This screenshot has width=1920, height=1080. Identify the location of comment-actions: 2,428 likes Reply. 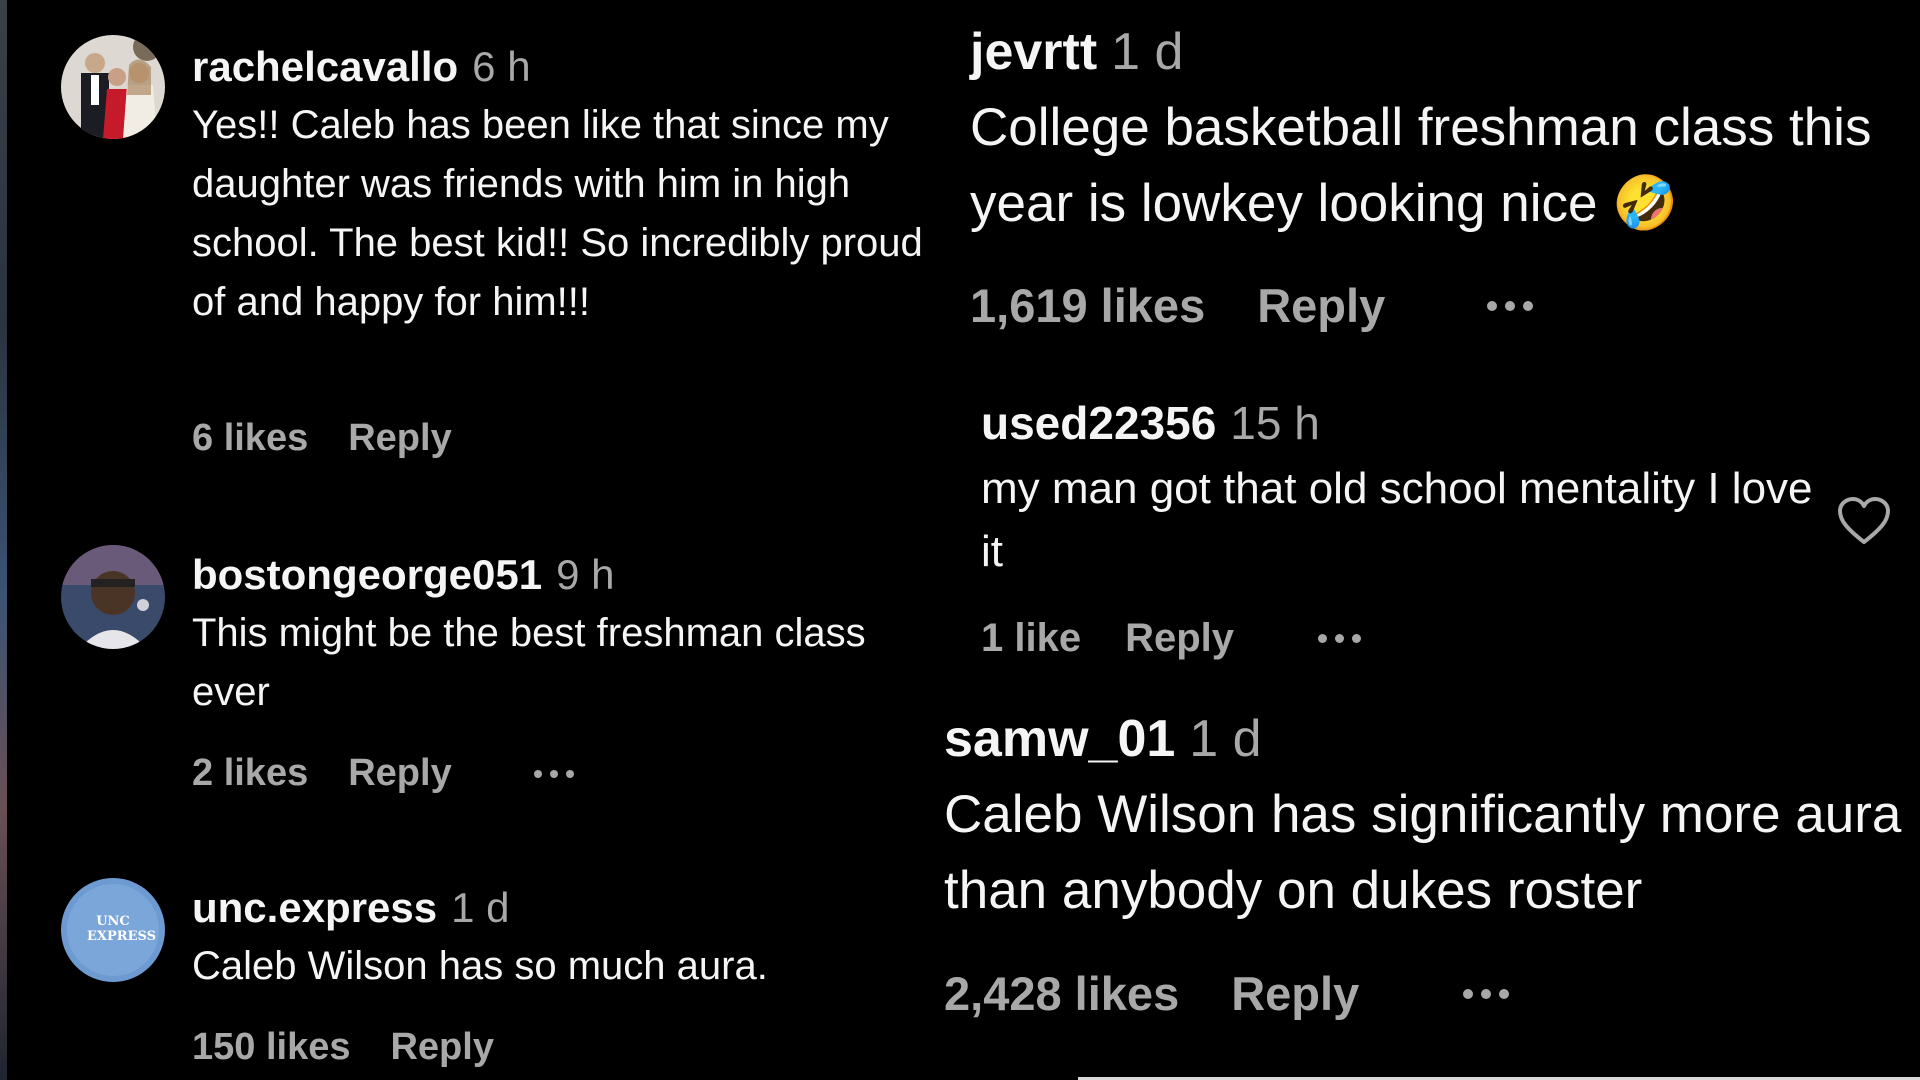
(1227, 993).